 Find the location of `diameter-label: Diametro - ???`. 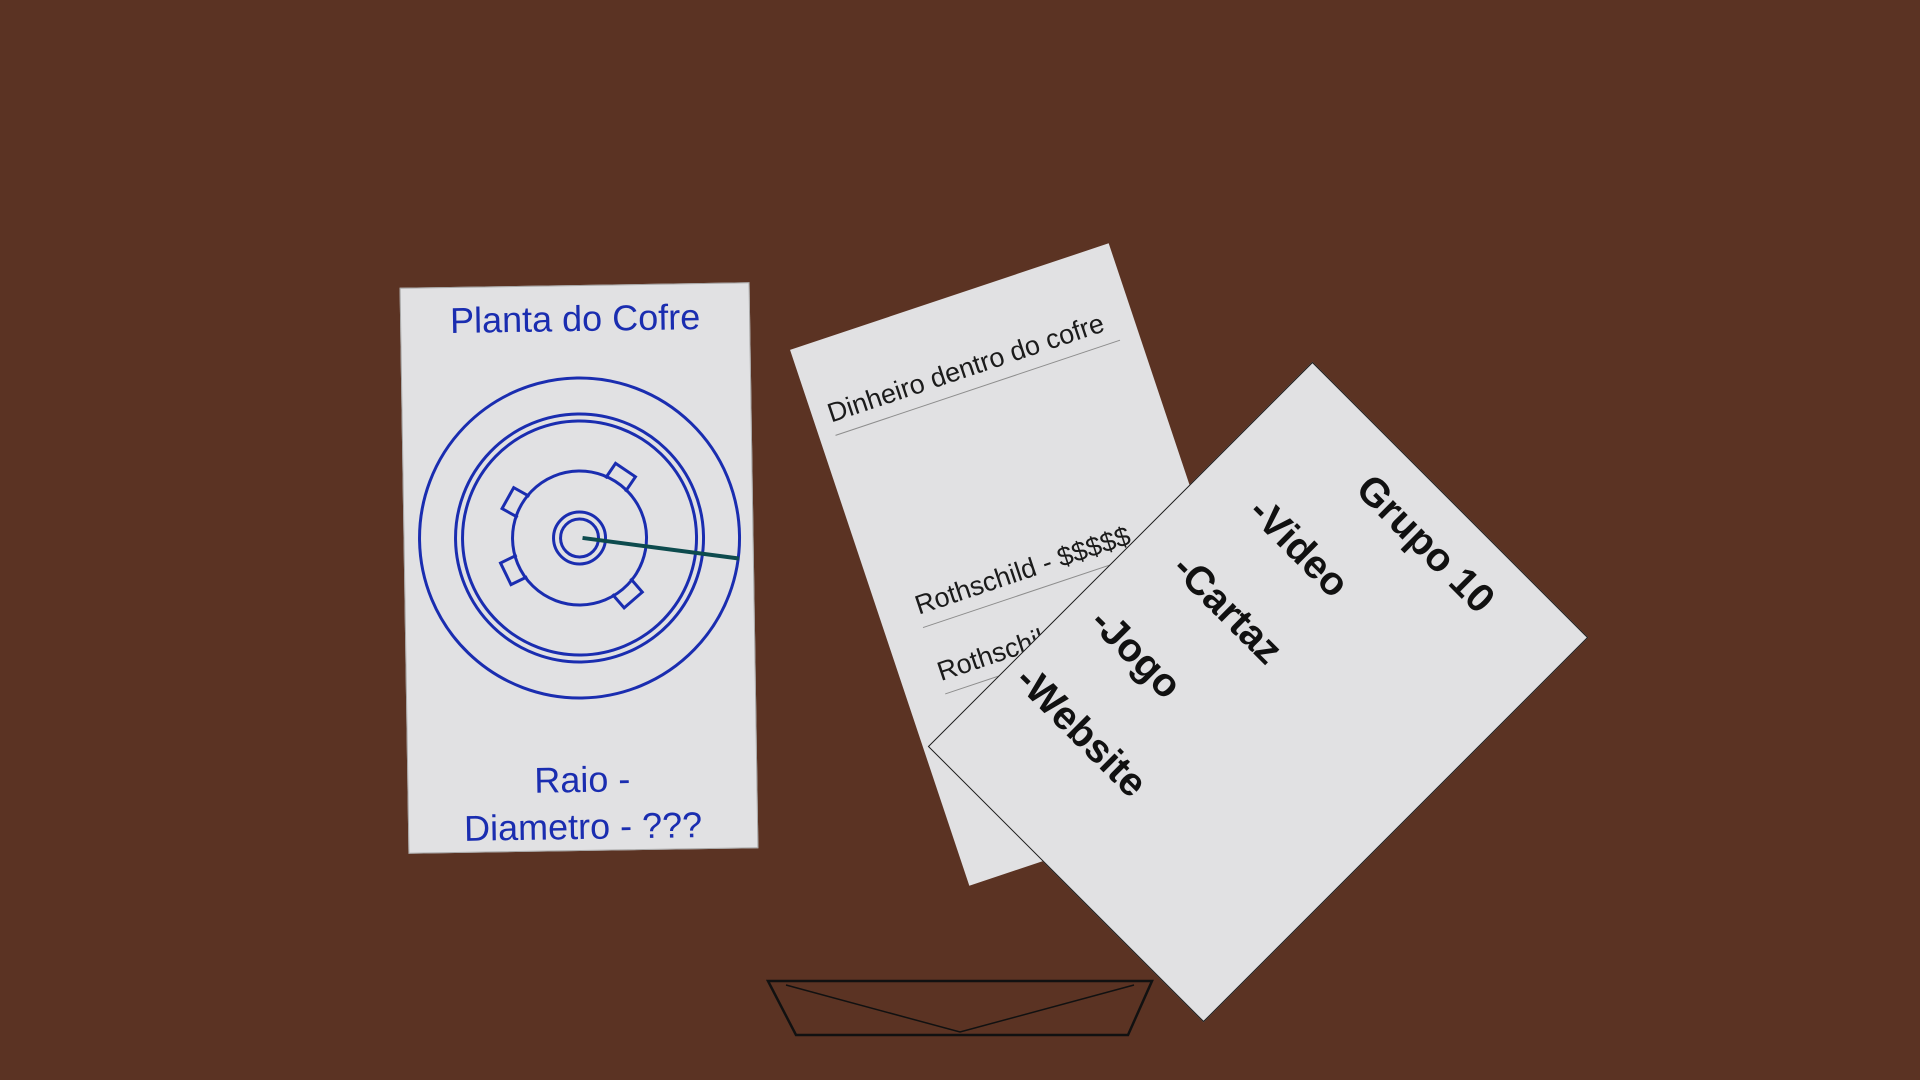

diameter-label: Diametro - ??? is located at coordinates (583, 826).